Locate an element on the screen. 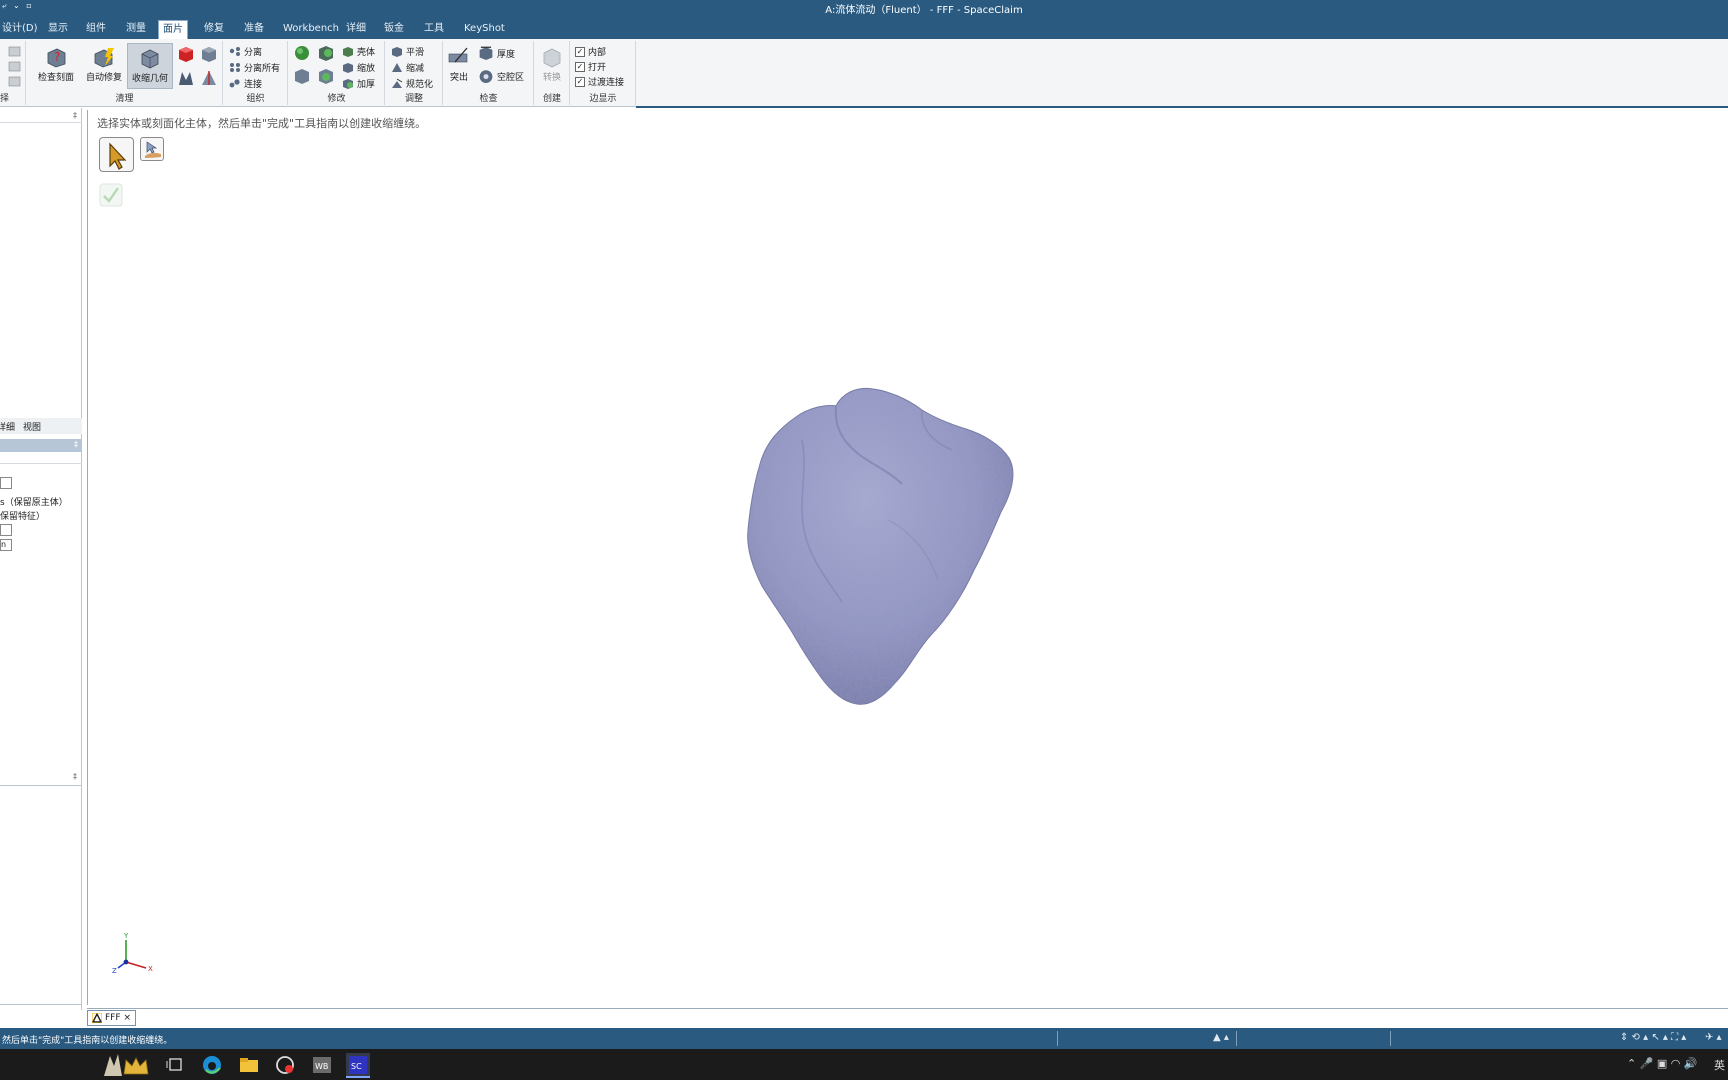 The width and height of the screenshot is (1728, 1080). red-cube-icon is located at coordinates (186, 54).